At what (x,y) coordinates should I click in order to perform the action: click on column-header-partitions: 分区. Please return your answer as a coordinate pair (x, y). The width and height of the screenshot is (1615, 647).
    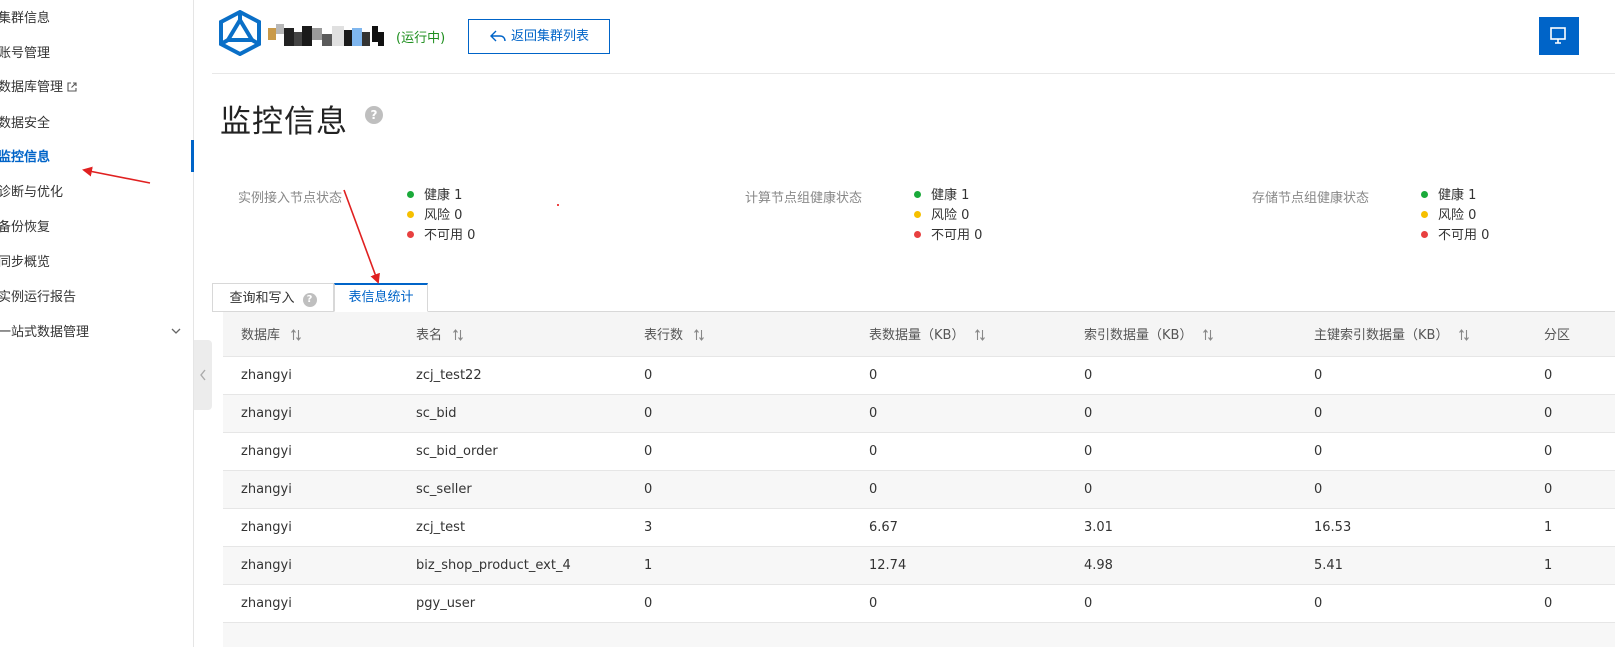
    Looking at the image, I should click on (1570, 334).